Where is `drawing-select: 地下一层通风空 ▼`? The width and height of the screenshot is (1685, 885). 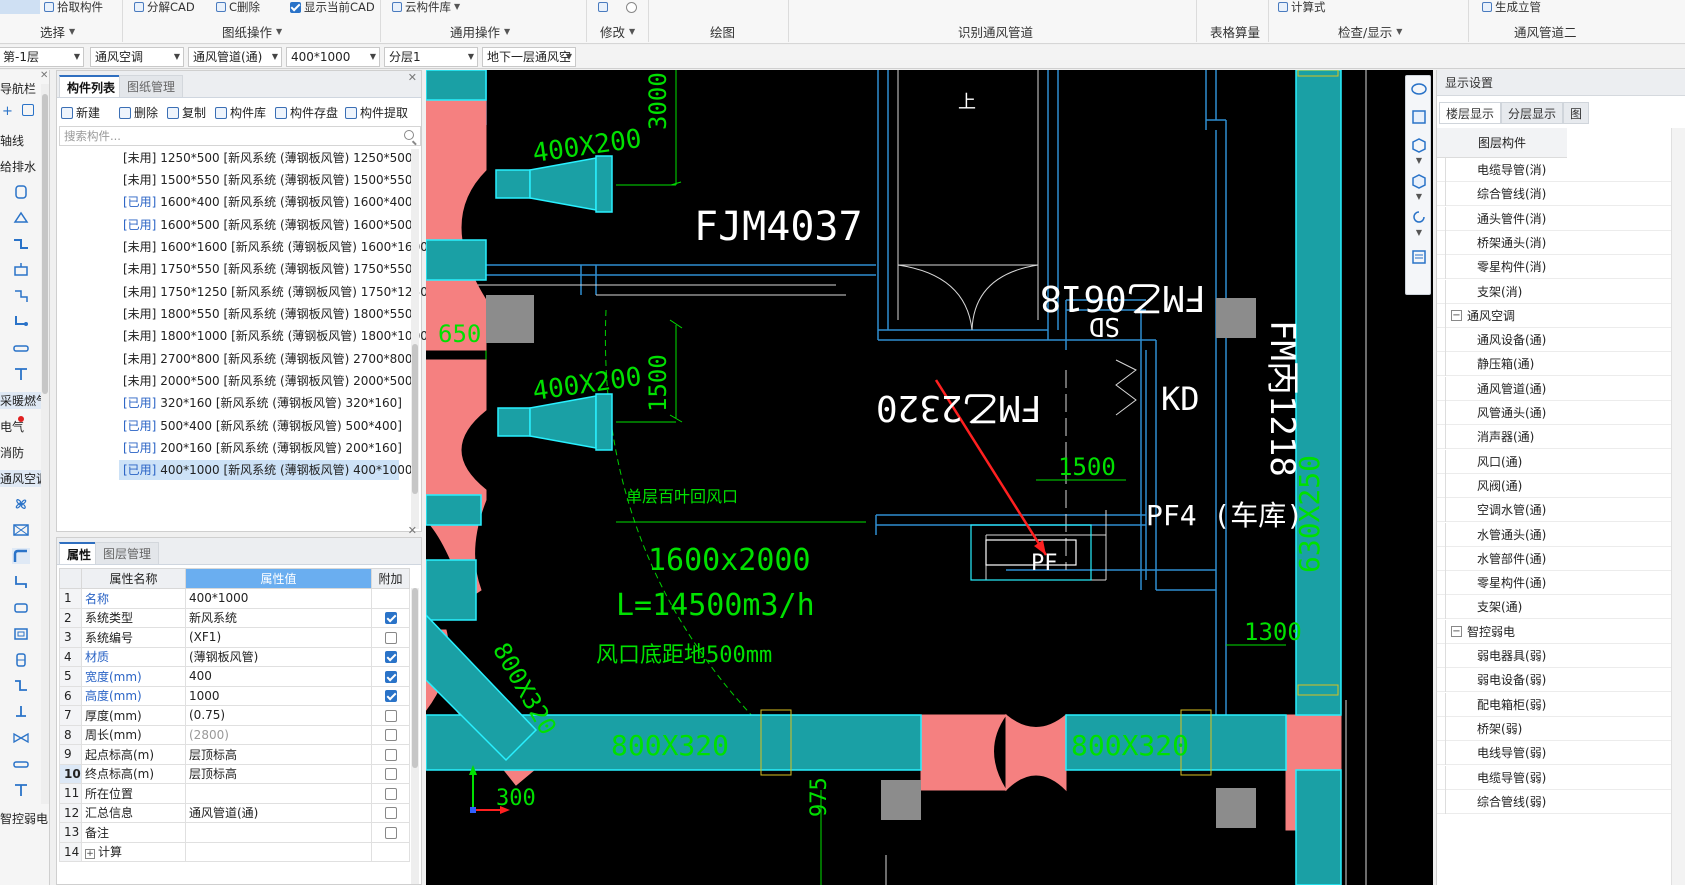
drawing-select: 地下一层通风空 ▼ is located at coordinates (529, 57).